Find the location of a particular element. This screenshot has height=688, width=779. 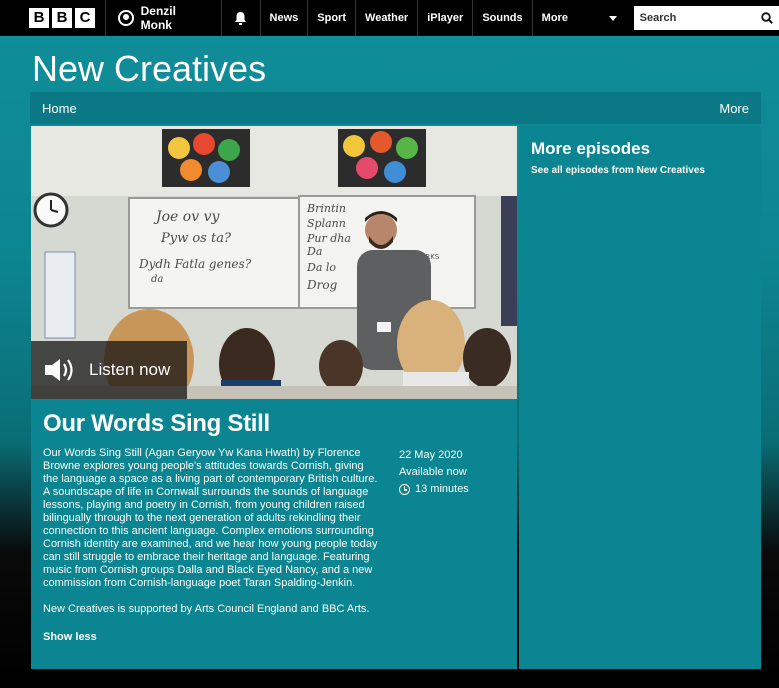

bell-icon is located at coordinates (241, 18).